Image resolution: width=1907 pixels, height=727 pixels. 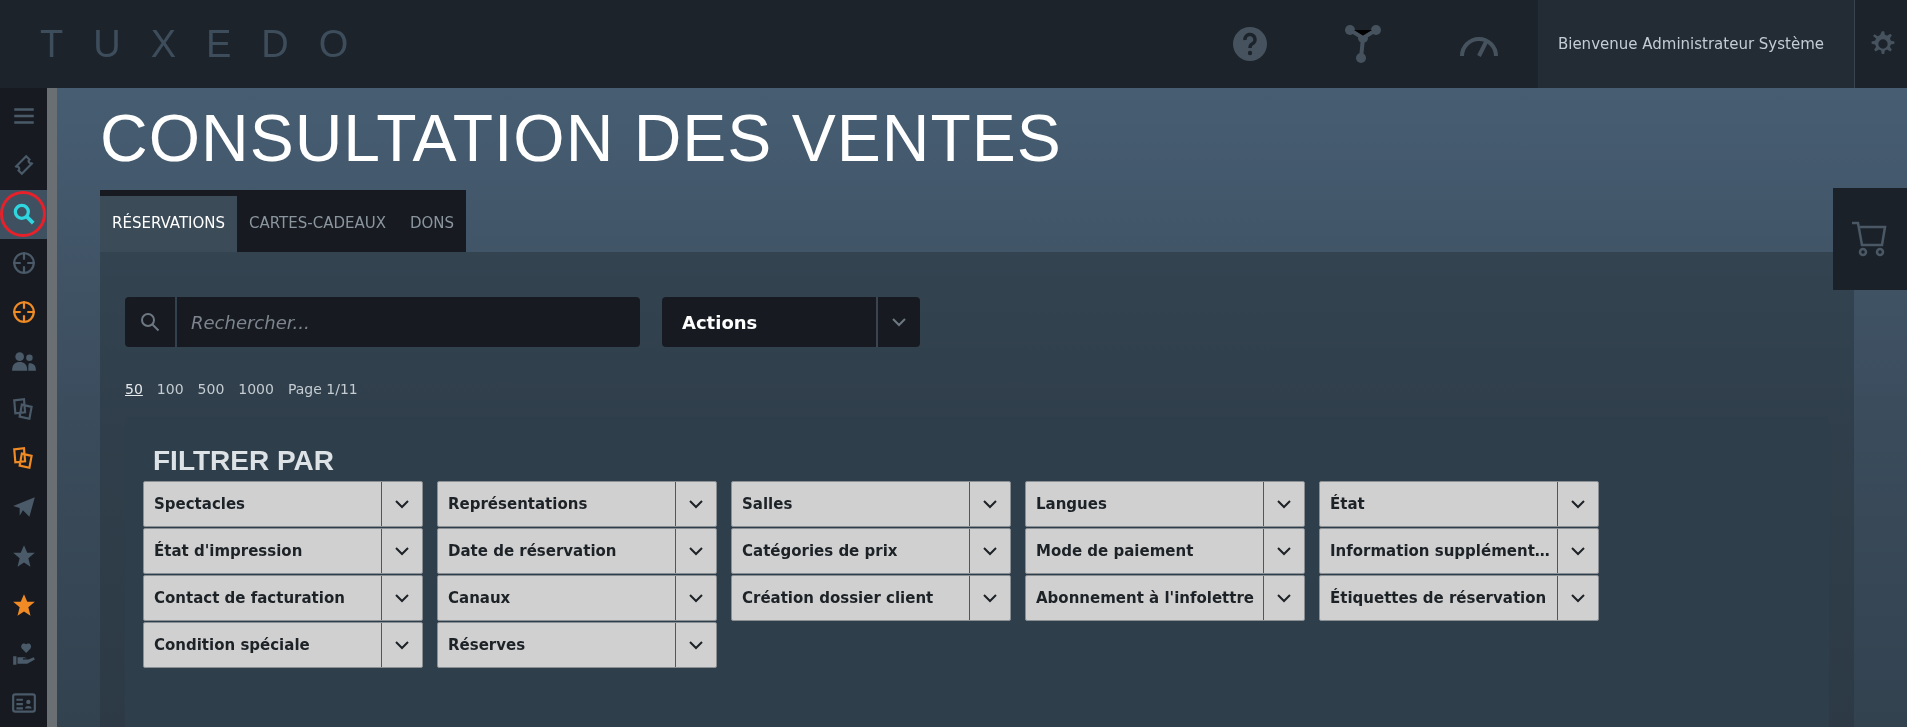 I want to click on filter-dropdown: Salles, so click(x=871, y=504).